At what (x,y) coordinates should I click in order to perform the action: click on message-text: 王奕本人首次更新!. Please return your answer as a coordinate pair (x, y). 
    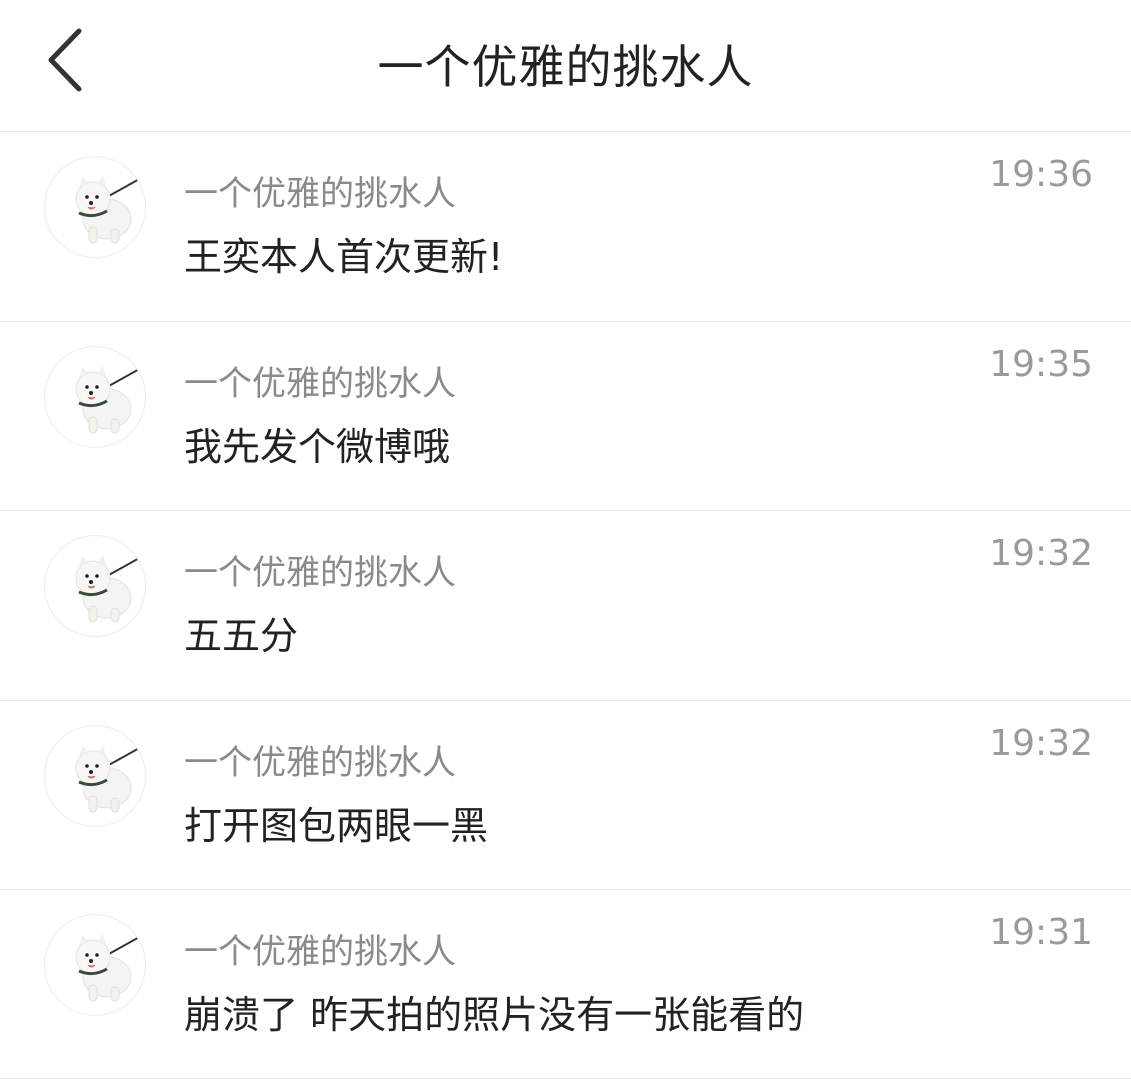
    Looking at the image, I should click on (344, 257).